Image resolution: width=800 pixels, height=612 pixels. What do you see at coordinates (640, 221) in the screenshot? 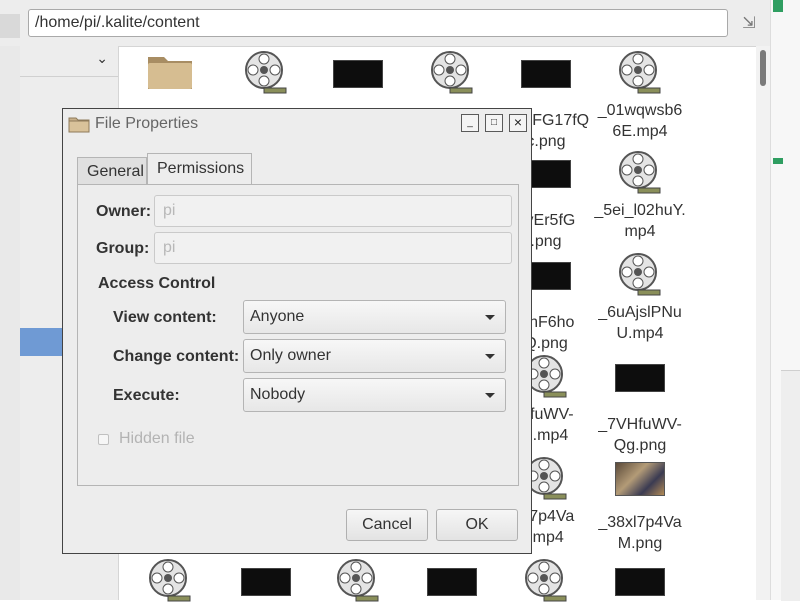
I see `file-name: _5ei_l02huY. mp4` at bounding box center [640, 221].